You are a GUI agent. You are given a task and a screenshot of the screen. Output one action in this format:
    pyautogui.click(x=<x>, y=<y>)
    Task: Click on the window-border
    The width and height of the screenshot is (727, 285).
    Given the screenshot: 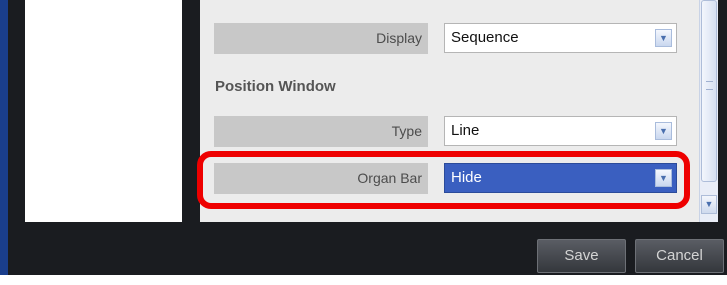 What is the action you would take?
    pyautogui.click(x=4, y=137)
    